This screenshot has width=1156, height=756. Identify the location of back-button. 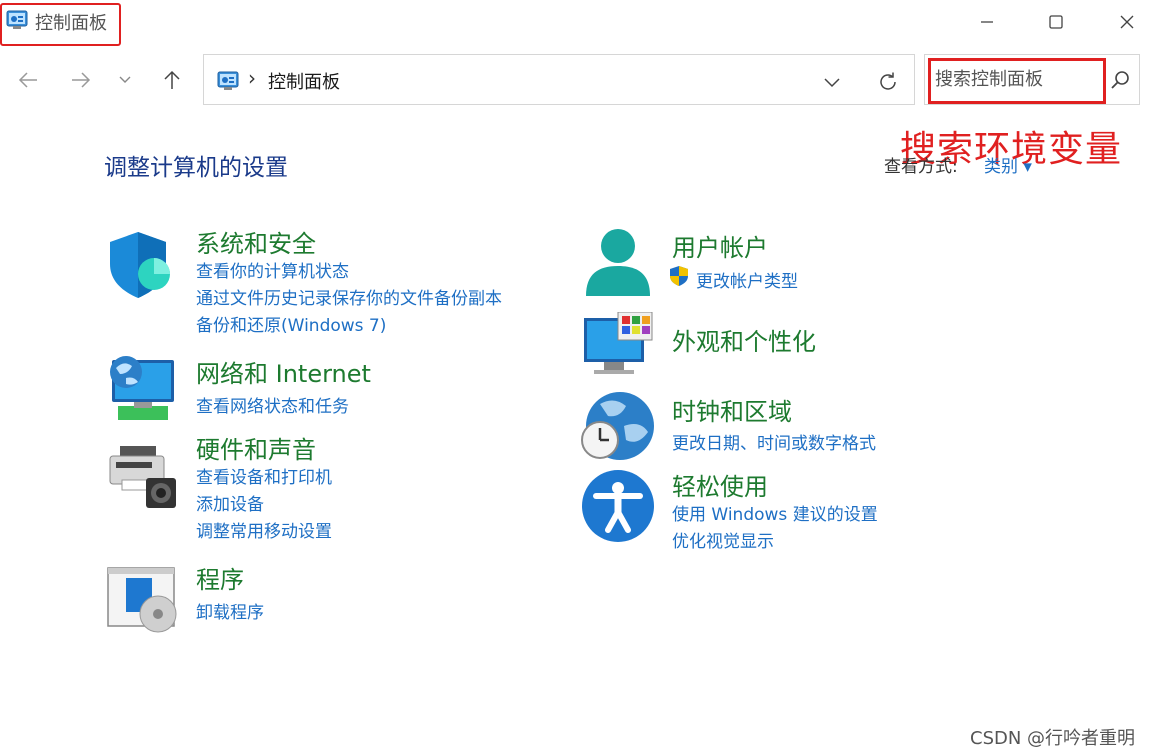
(28, 80).